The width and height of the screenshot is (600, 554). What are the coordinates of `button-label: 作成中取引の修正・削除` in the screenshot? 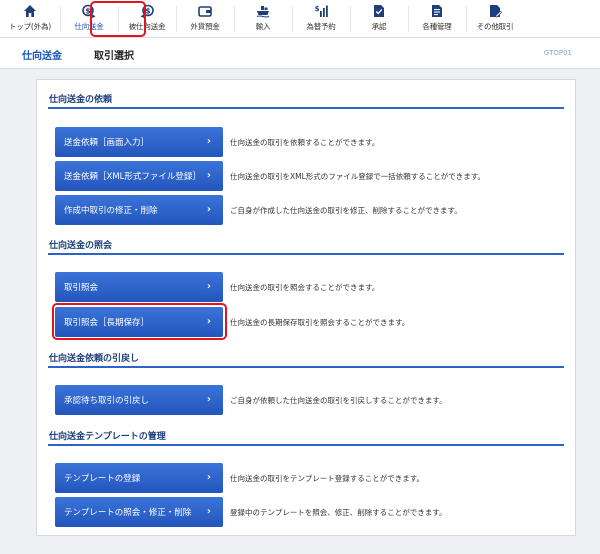 It's located at (111, 211).